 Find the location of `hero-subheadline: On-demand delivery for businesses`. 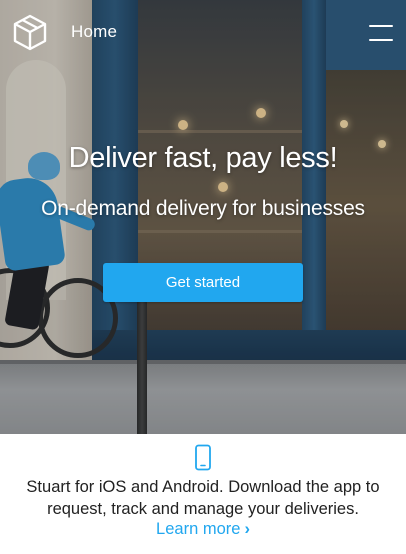

hero-subheadline: On-demand delivery for businesses is located at coordinates (203, 208).